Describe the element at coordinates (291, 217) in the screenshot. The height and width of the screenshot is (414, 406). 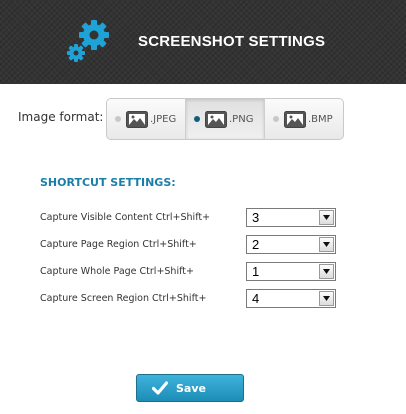
I see `shortcut-select-visible-content: 3` at that location.